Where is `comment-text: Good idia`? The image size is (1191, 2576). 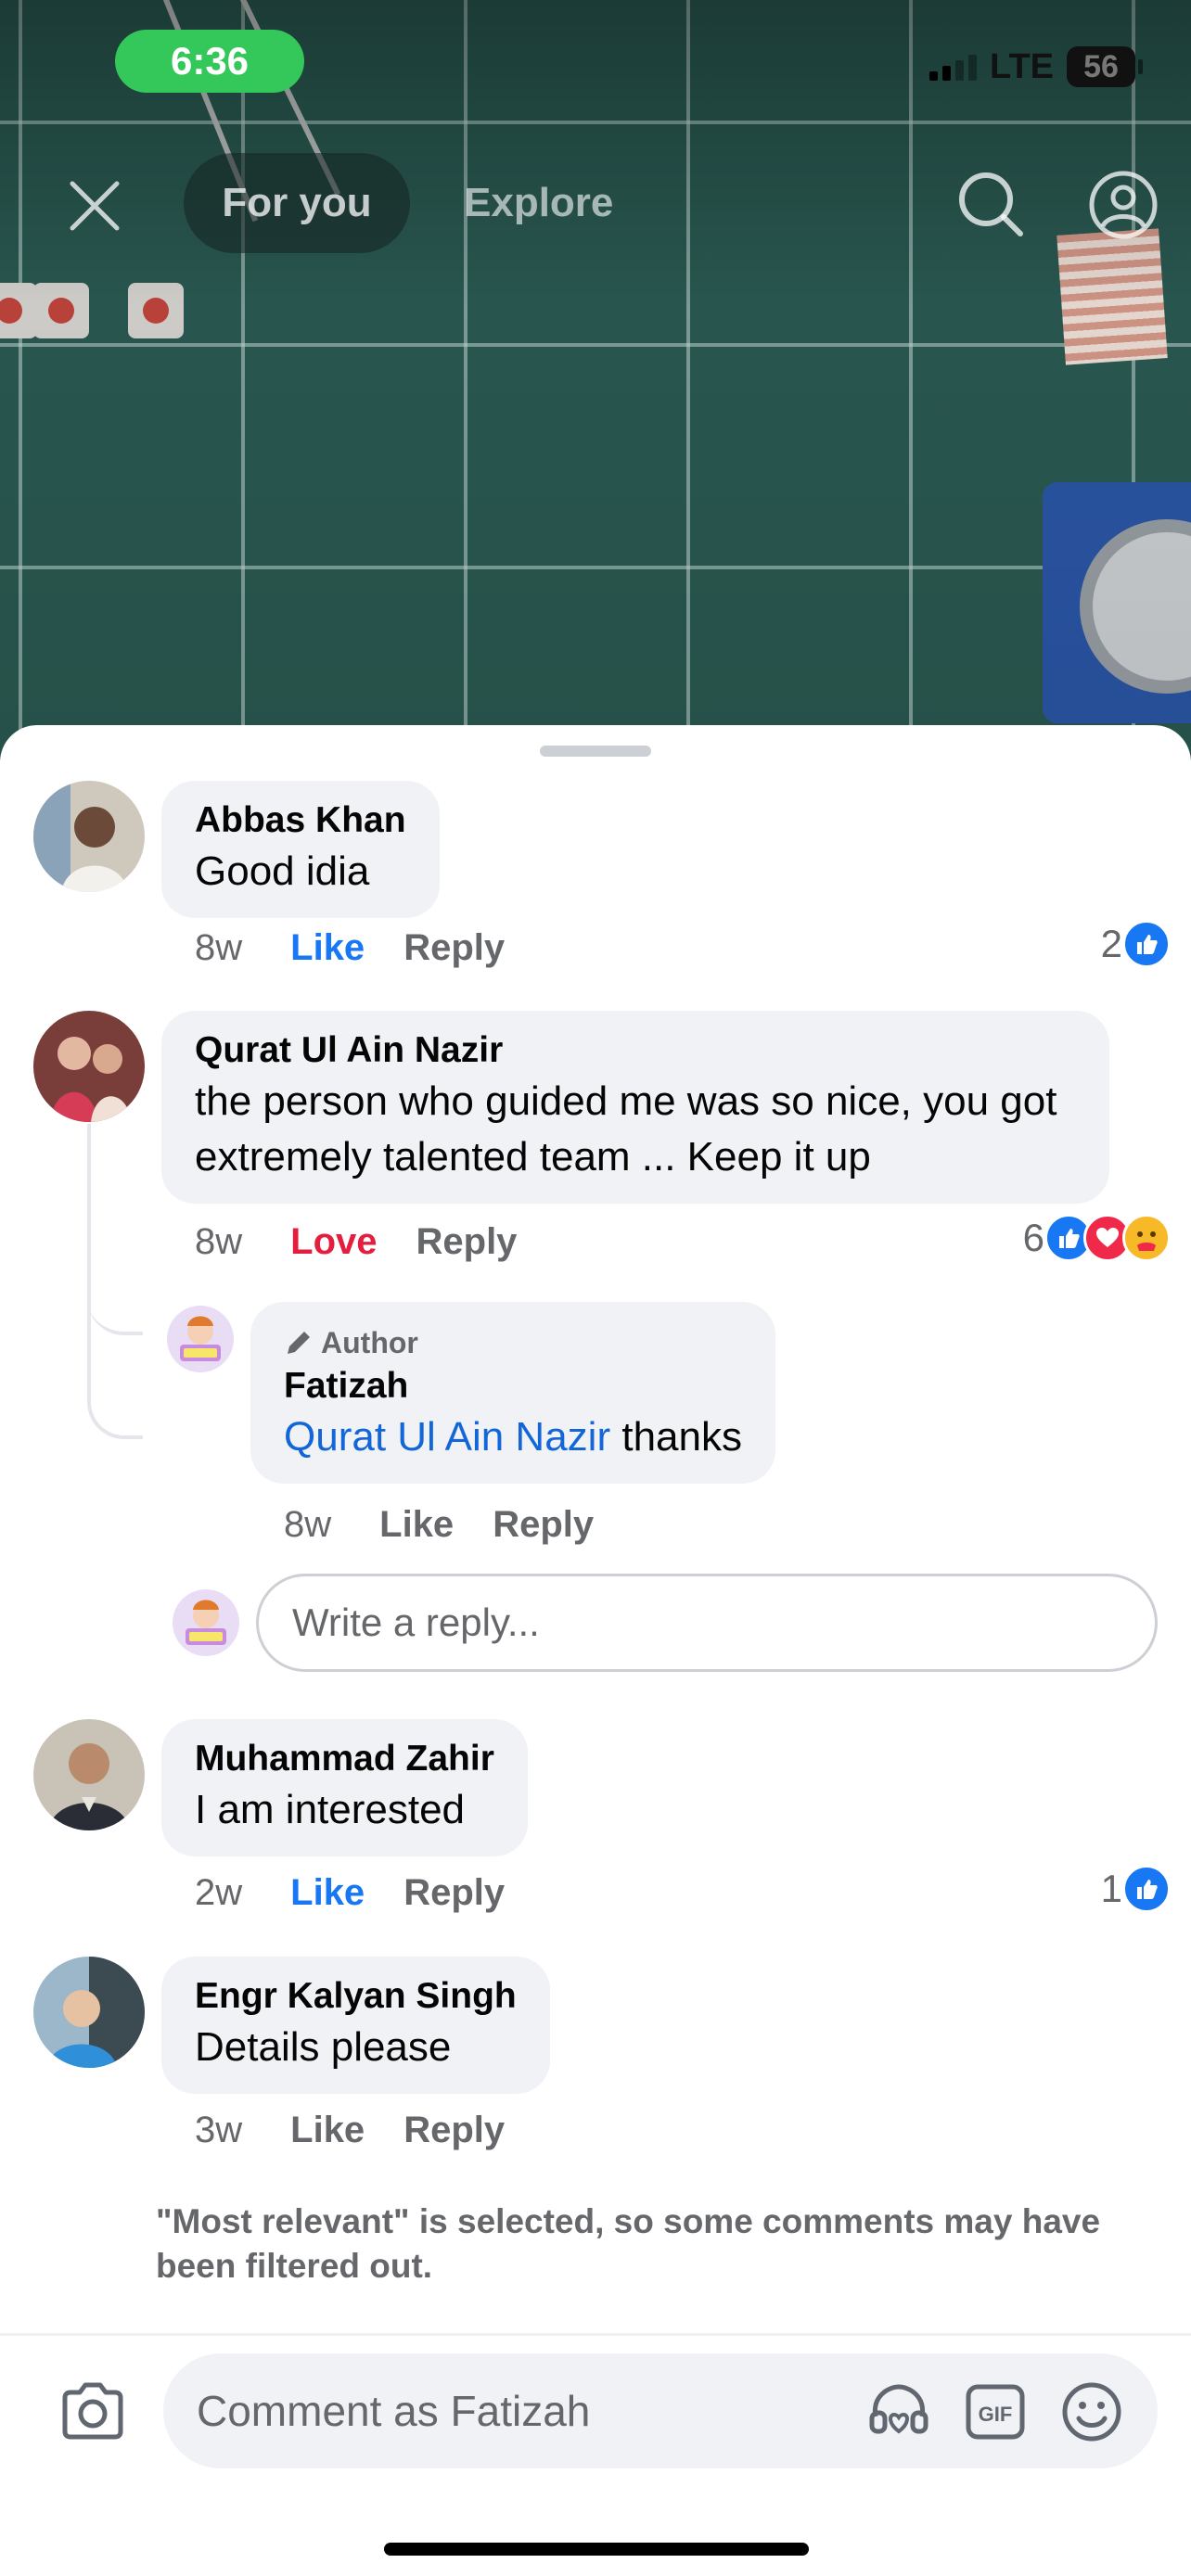 comment-text: Good idia is located at coordinates (283, 871).